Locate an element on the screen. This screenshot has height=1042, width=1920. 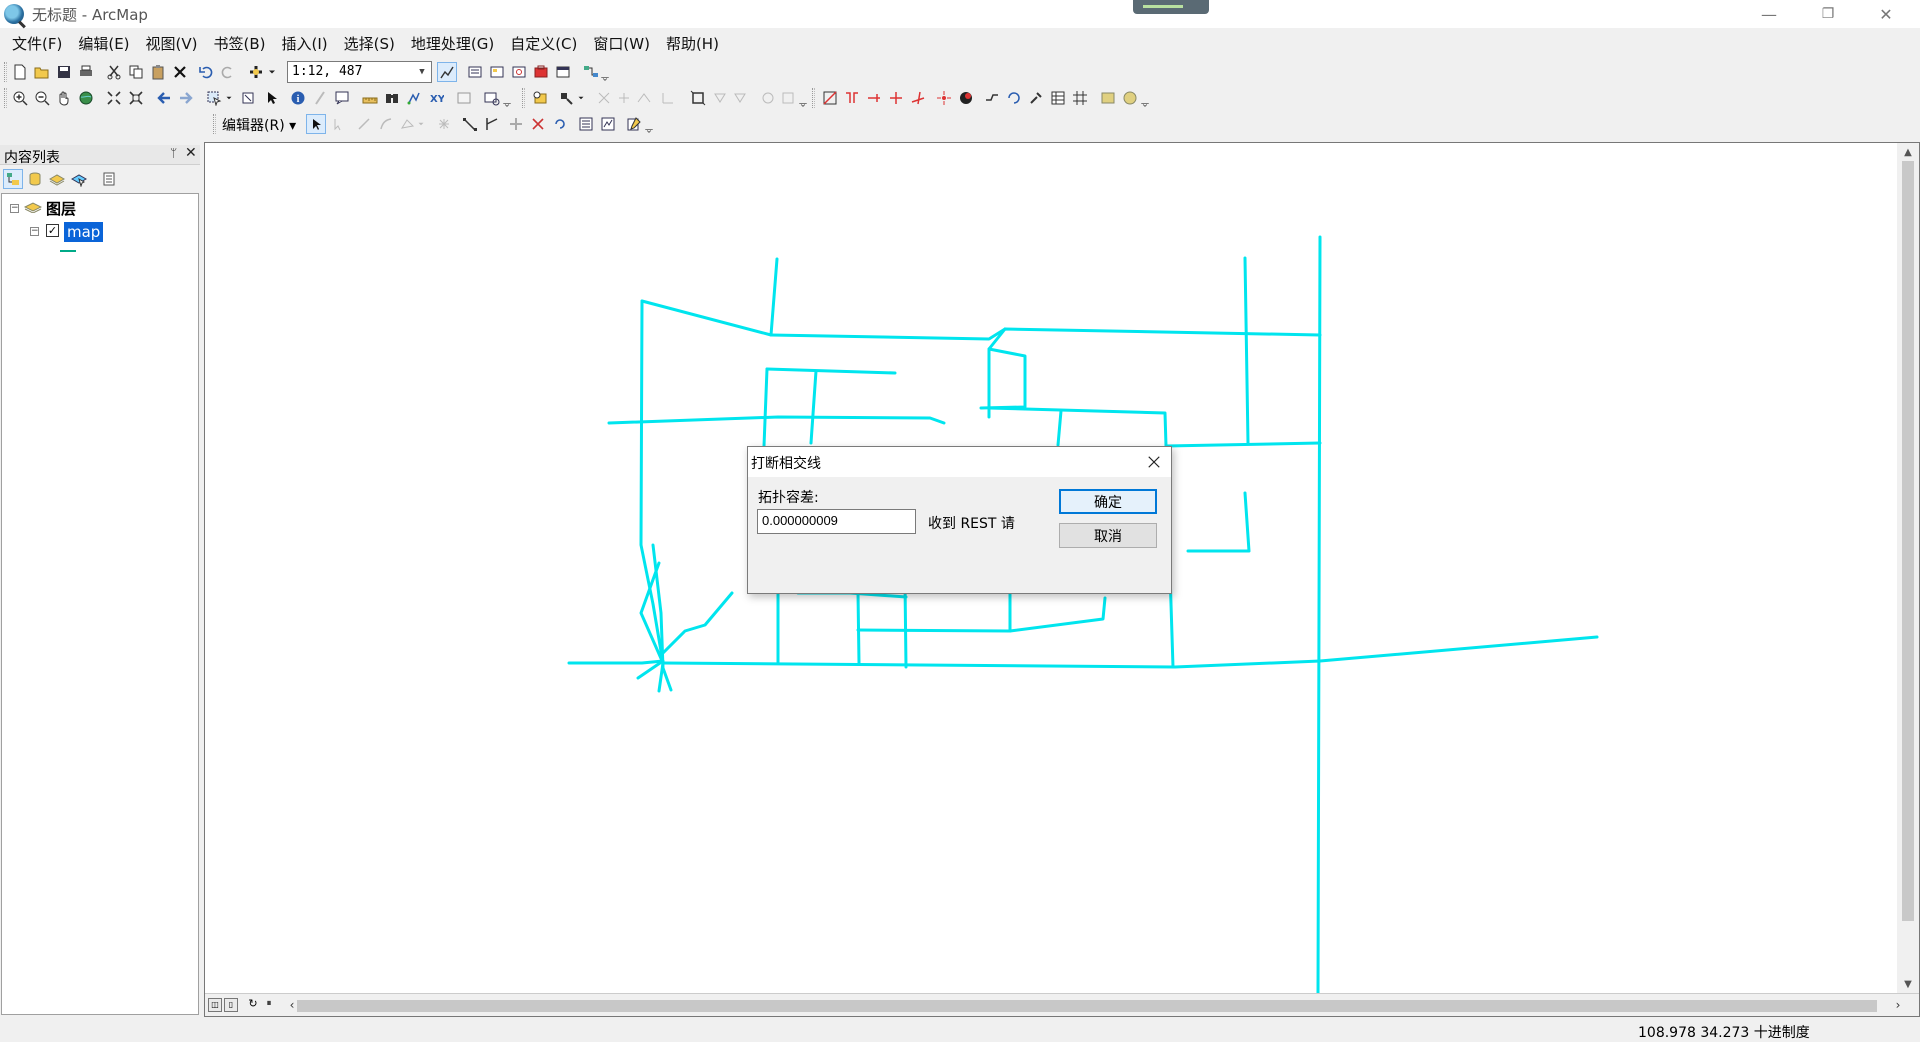
add-features-layer-icon is located at coordinates (540, 98).